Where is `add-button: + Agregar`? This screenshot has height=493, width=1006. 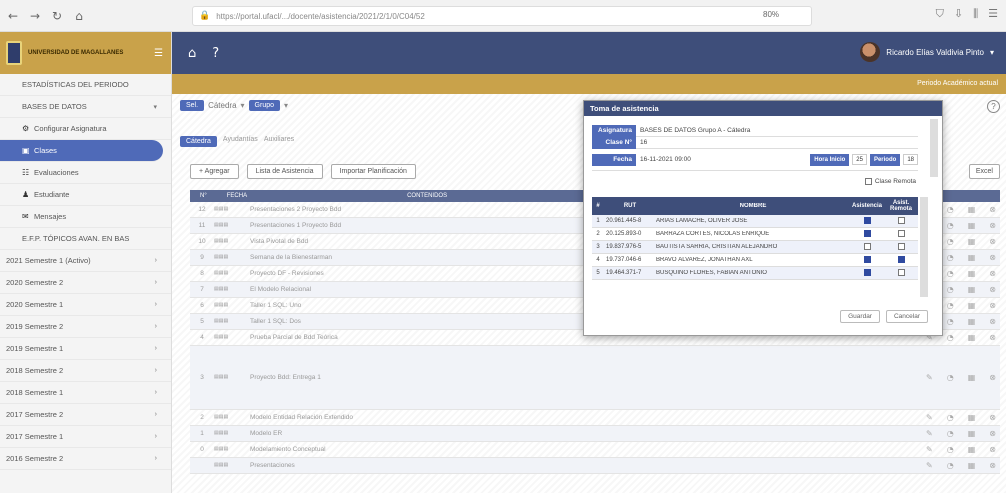 add-button: + Agregar is located at coordinates (214, 171).